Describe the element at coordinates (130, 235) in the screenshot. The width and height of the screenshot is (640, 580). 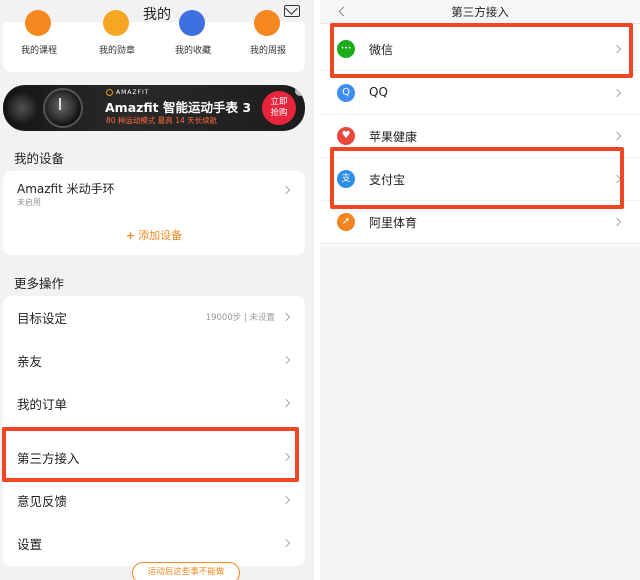
I see `plus-icon: +` at that location.